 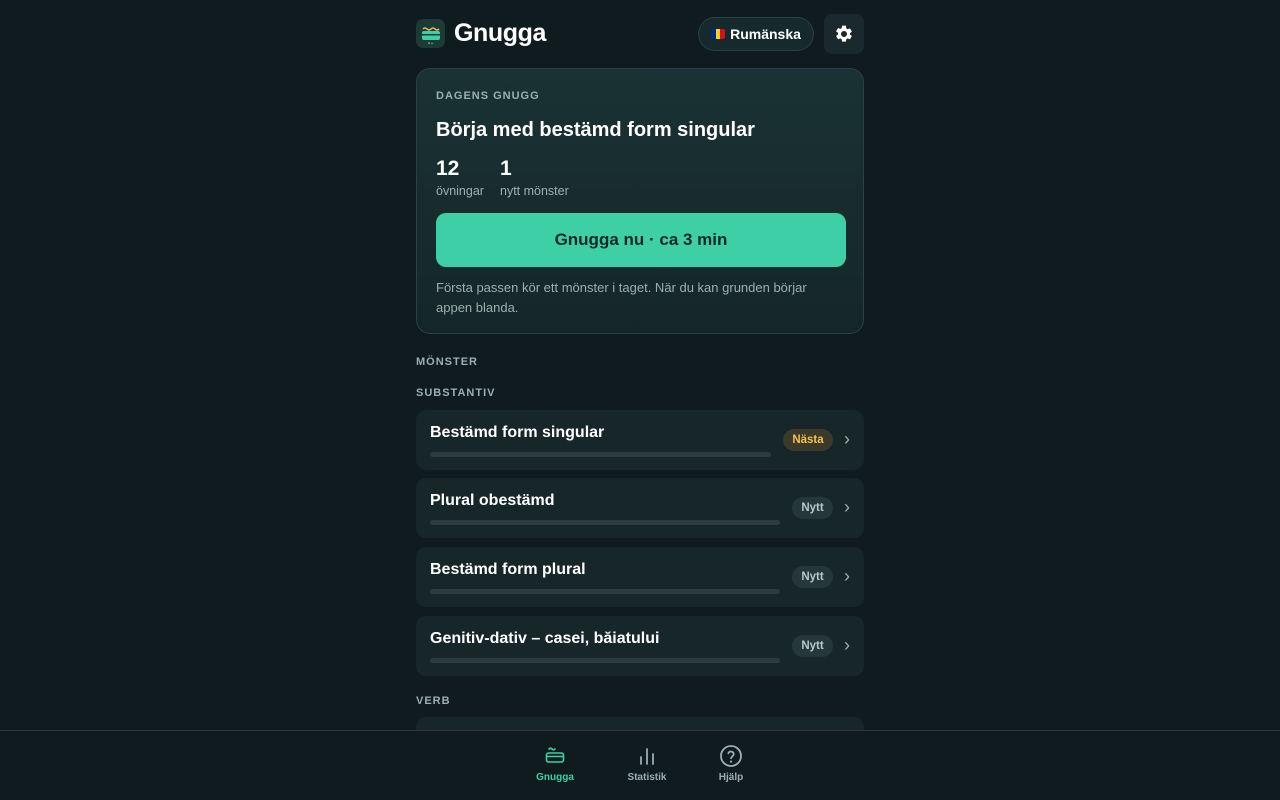 I want to click on pattern-name: Genitiv-dativ – casei, băiatului, so click(x=545, y=638).